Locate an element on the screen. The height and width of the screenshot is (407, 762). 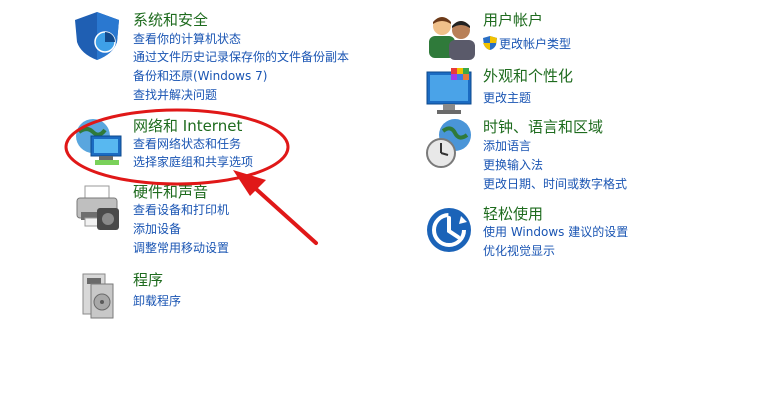
link-devices-printers: 查看设备和打印机 is located at coordinates (181, 210).